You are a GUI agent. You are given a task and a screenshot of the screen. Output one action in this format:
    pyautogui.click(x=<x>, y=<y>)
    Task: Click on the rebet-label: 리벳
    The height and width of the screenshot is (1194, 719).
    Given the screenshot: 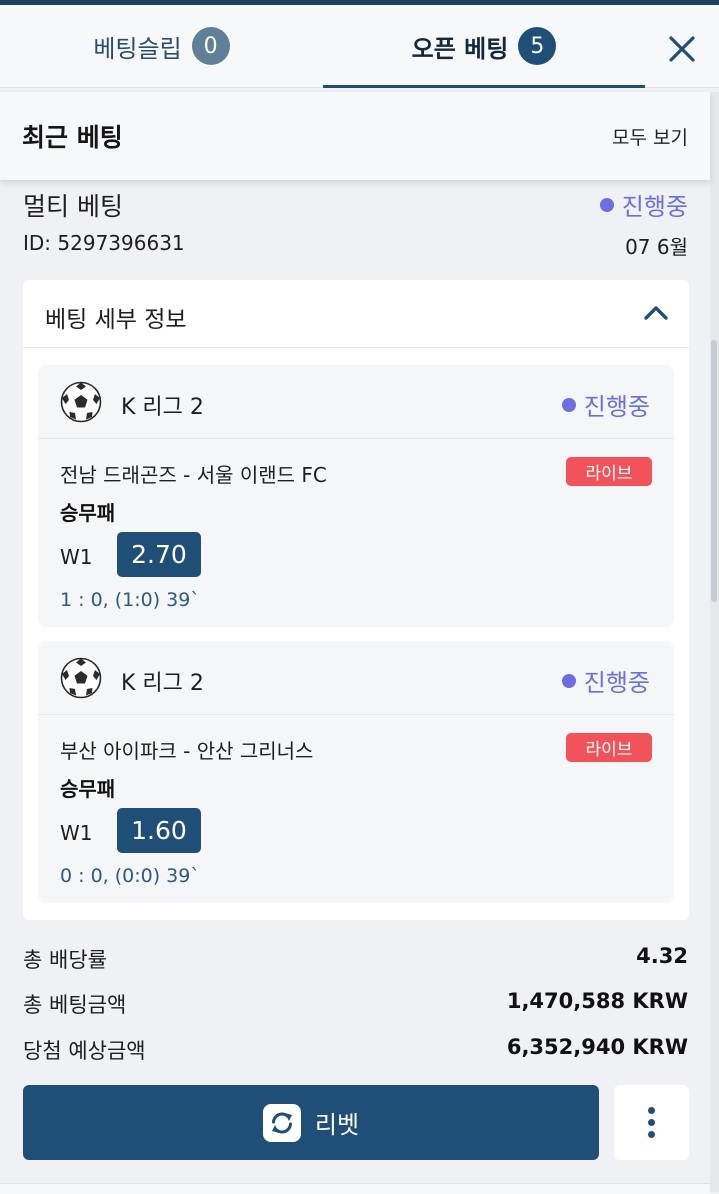 What is the action you would take?
    pyautogui.click(x=337, y=1125)
    